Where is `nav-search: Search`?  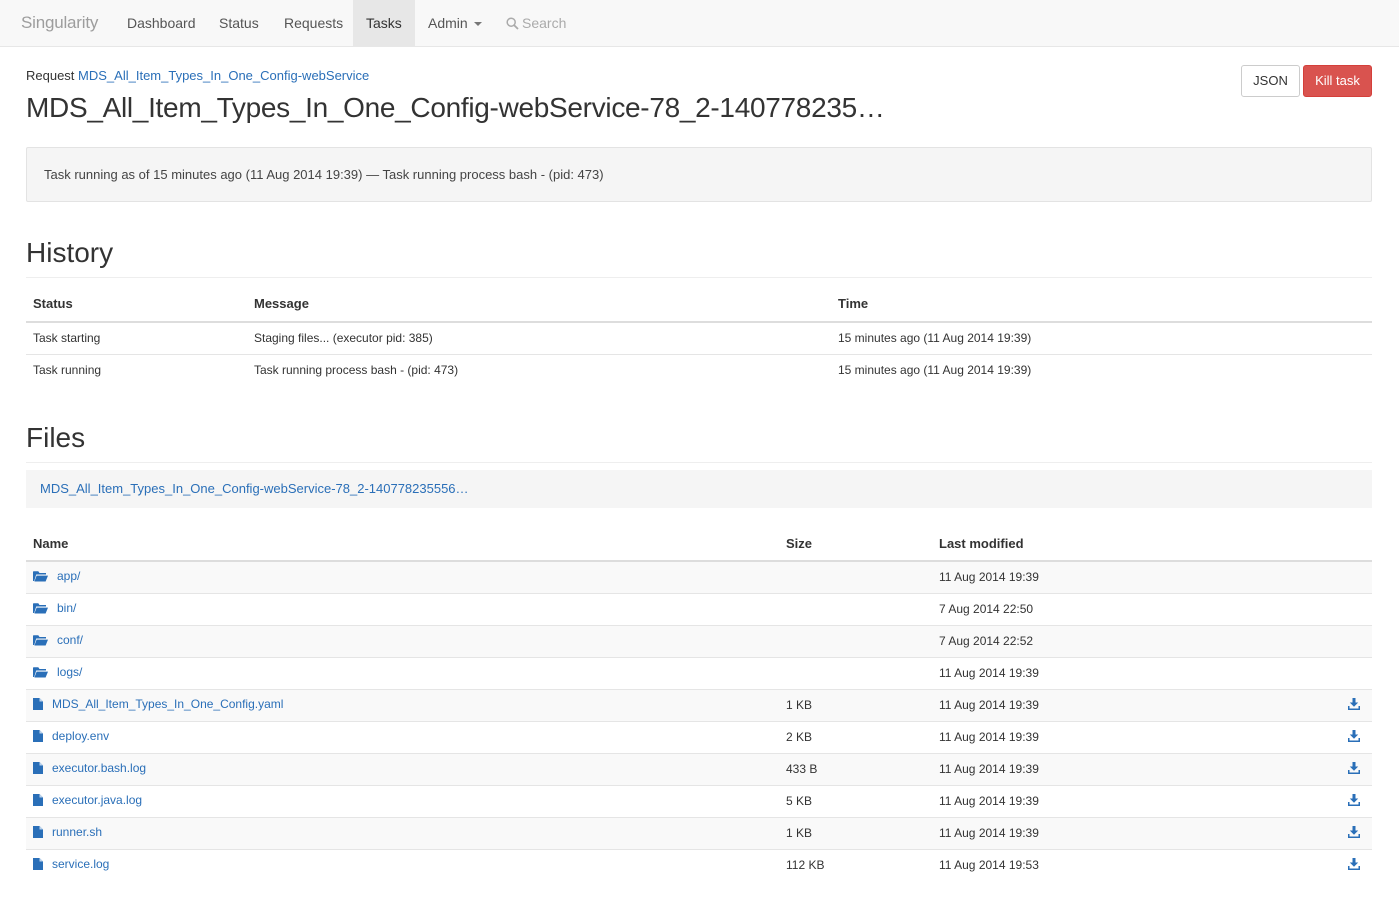
nav-search: Search is located at coordinates (536, 23).